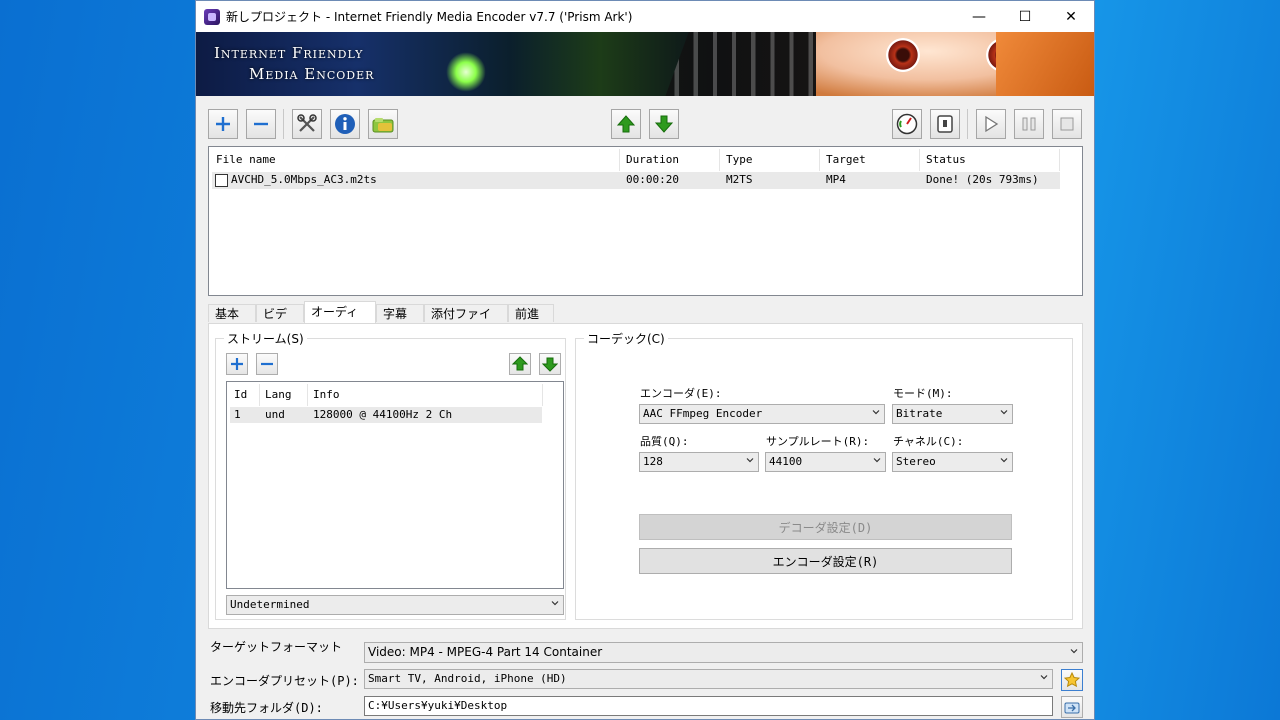 The image size is (1280, 720). What do you see at coordinates (395, 605) in the screenshot?
I see `stream-language-select: Undetermined` at bounding box center [395, 605].